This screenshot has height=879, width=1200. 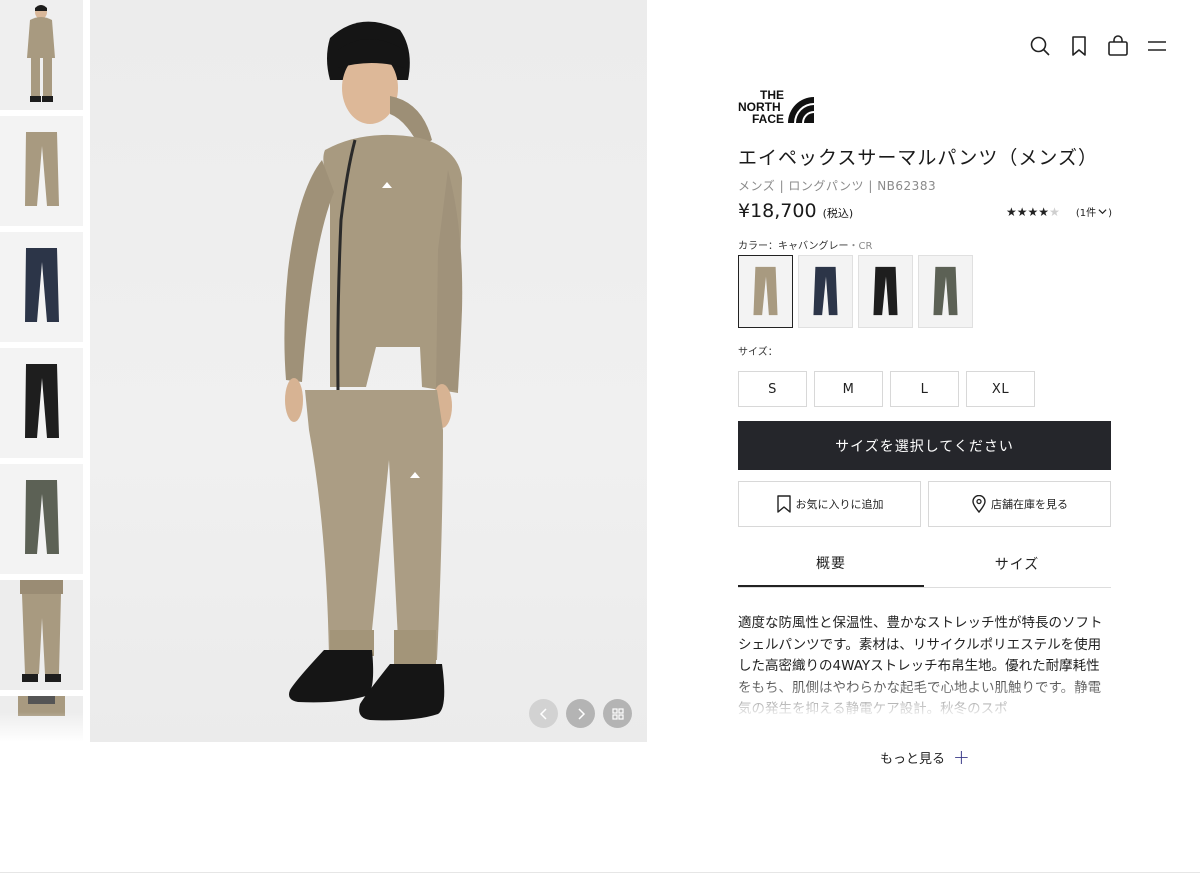 I want to click on grid-icon, so click(x=617, y=713).